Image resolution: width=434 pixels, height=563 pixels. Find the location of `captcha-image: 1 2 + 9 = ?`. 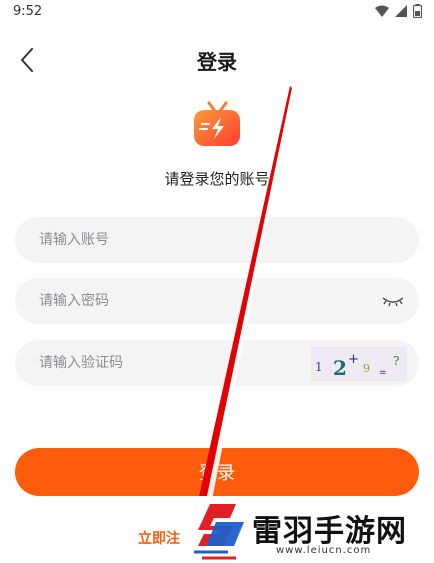

captcha-image: 1 2 + 9 = ? is located at coordinates (359, 364).